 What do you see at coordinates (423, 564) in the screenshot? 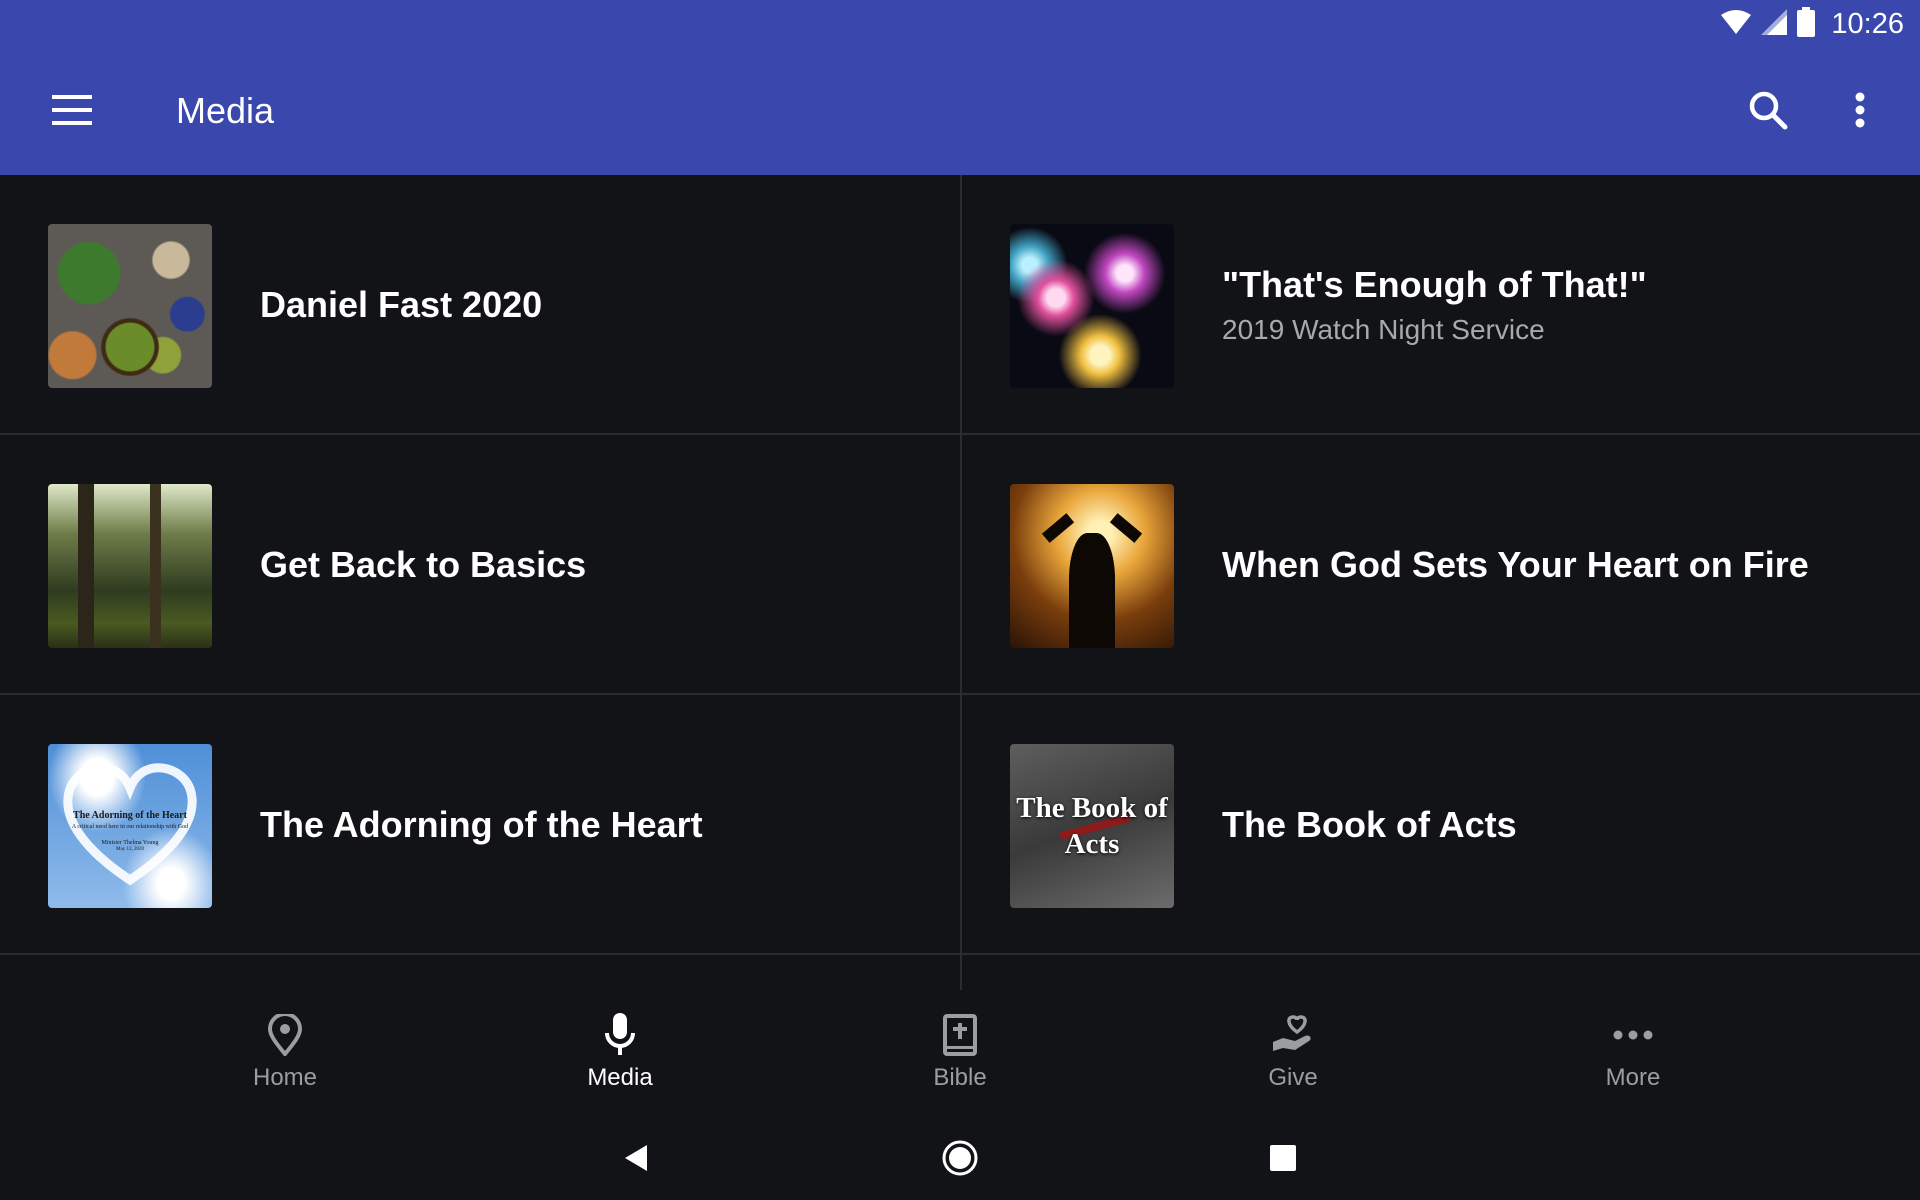
I see `media-title: Get Back to Basics` at bounding box center [423, 564].